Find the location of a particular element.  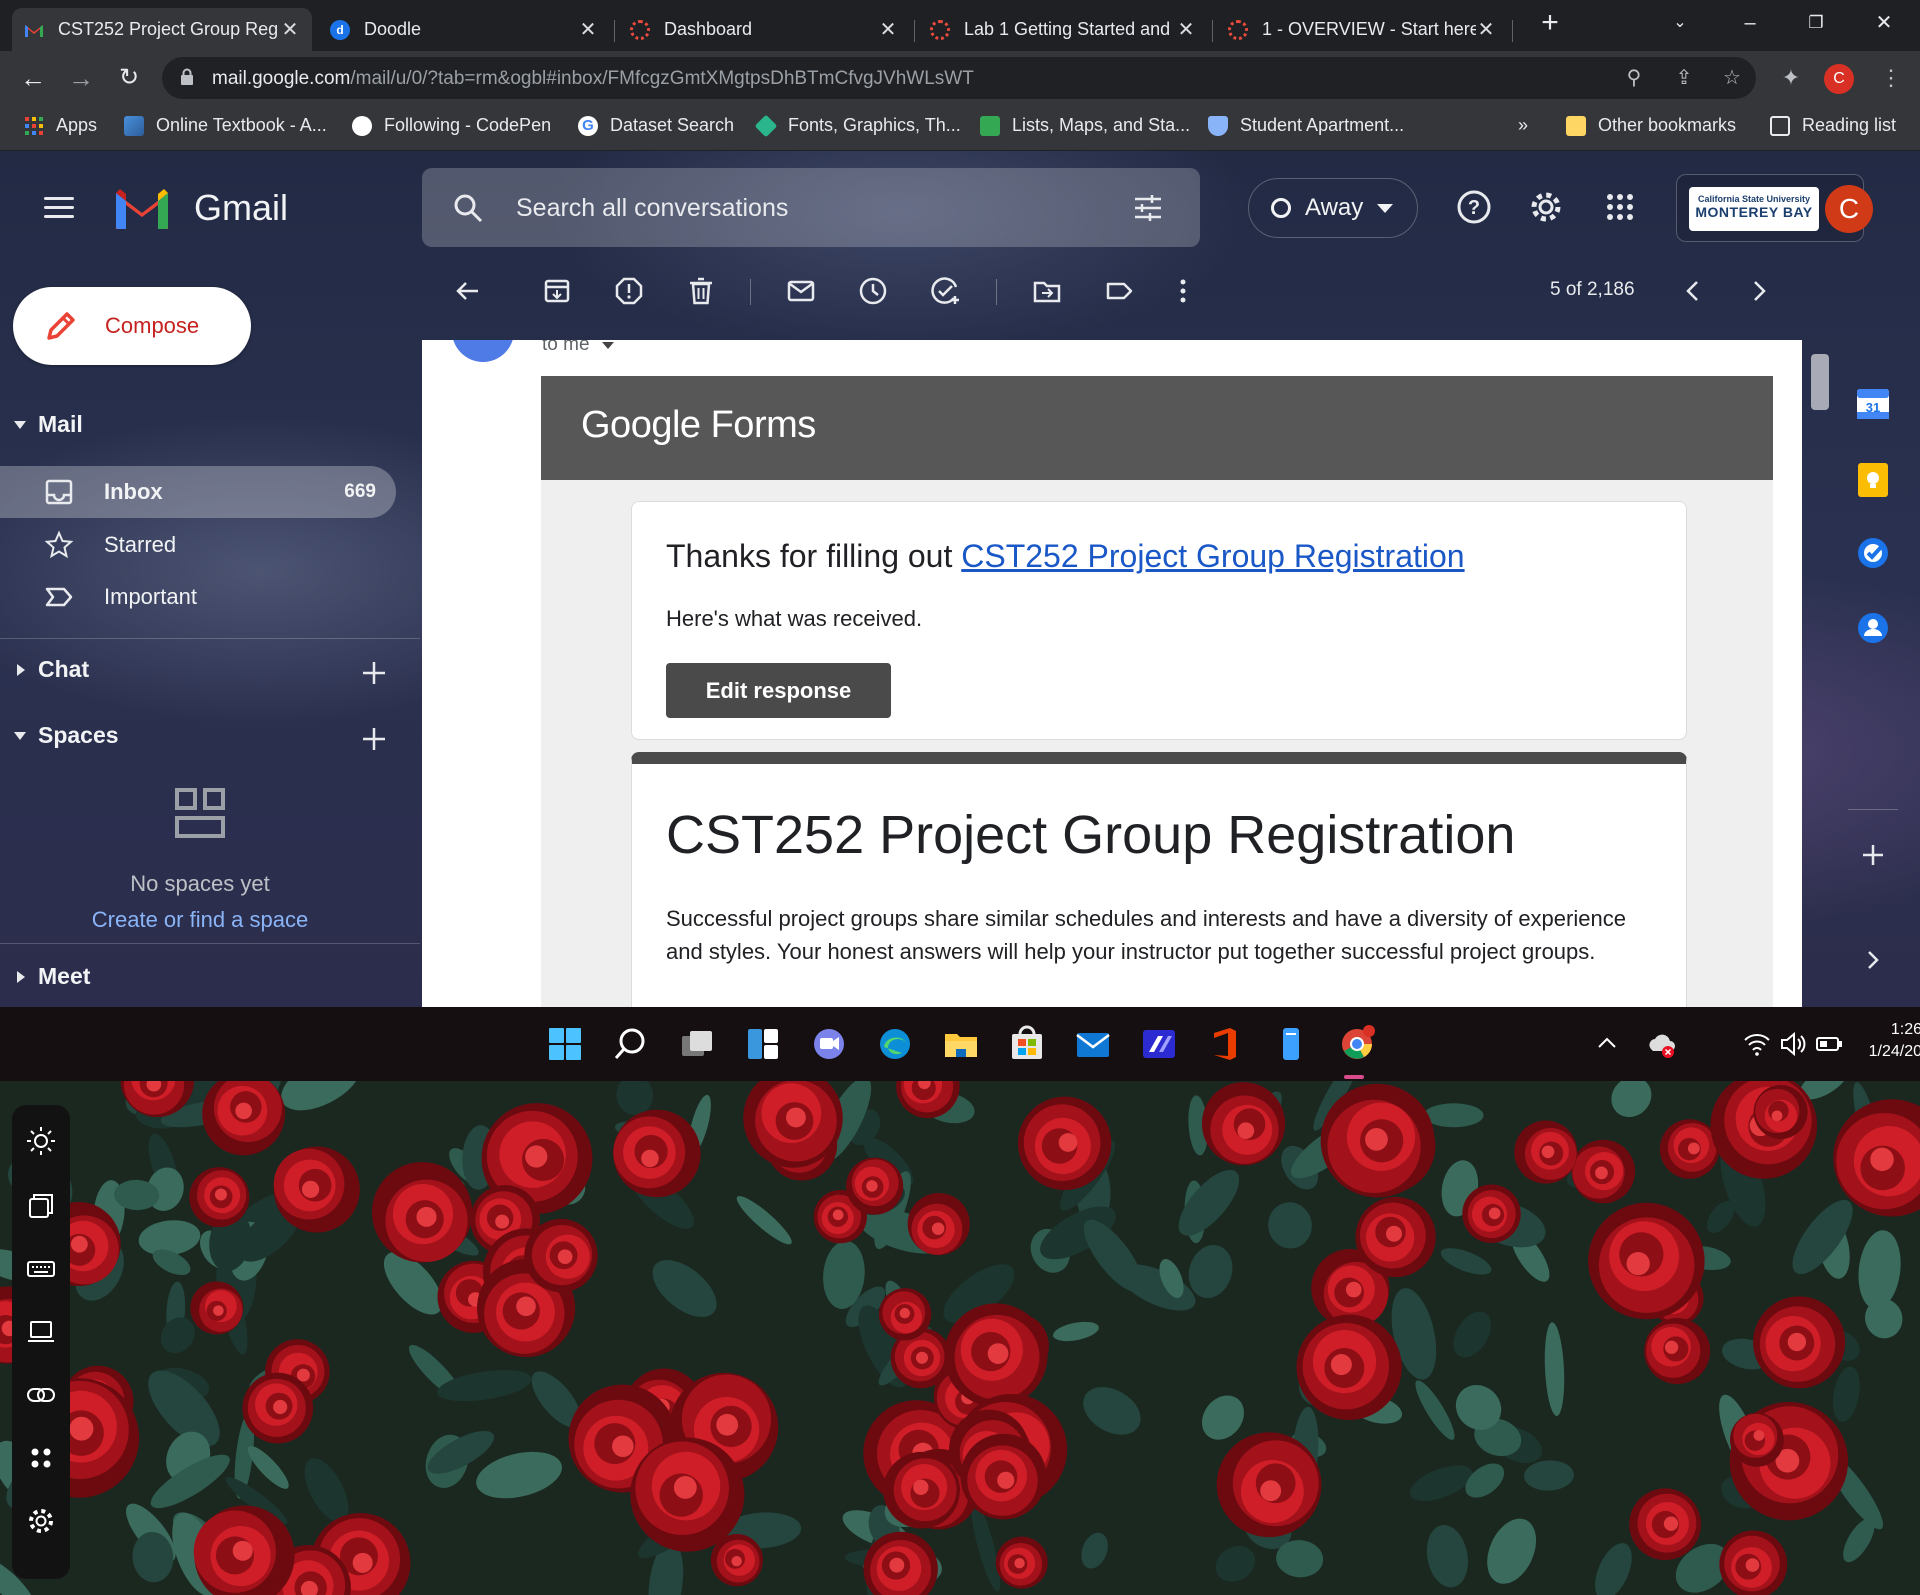

apps-dots-icon is located at coordinates (41, 1458).